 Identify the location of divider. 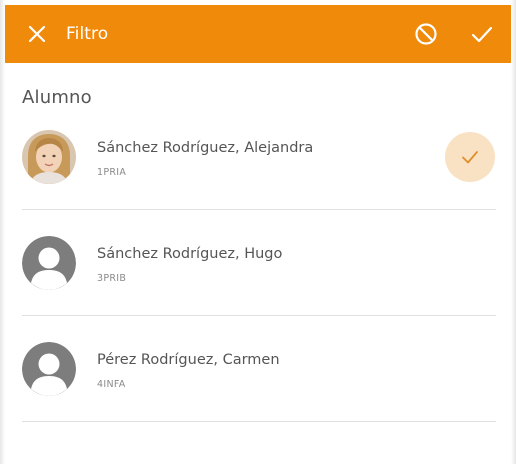
(259, 421).